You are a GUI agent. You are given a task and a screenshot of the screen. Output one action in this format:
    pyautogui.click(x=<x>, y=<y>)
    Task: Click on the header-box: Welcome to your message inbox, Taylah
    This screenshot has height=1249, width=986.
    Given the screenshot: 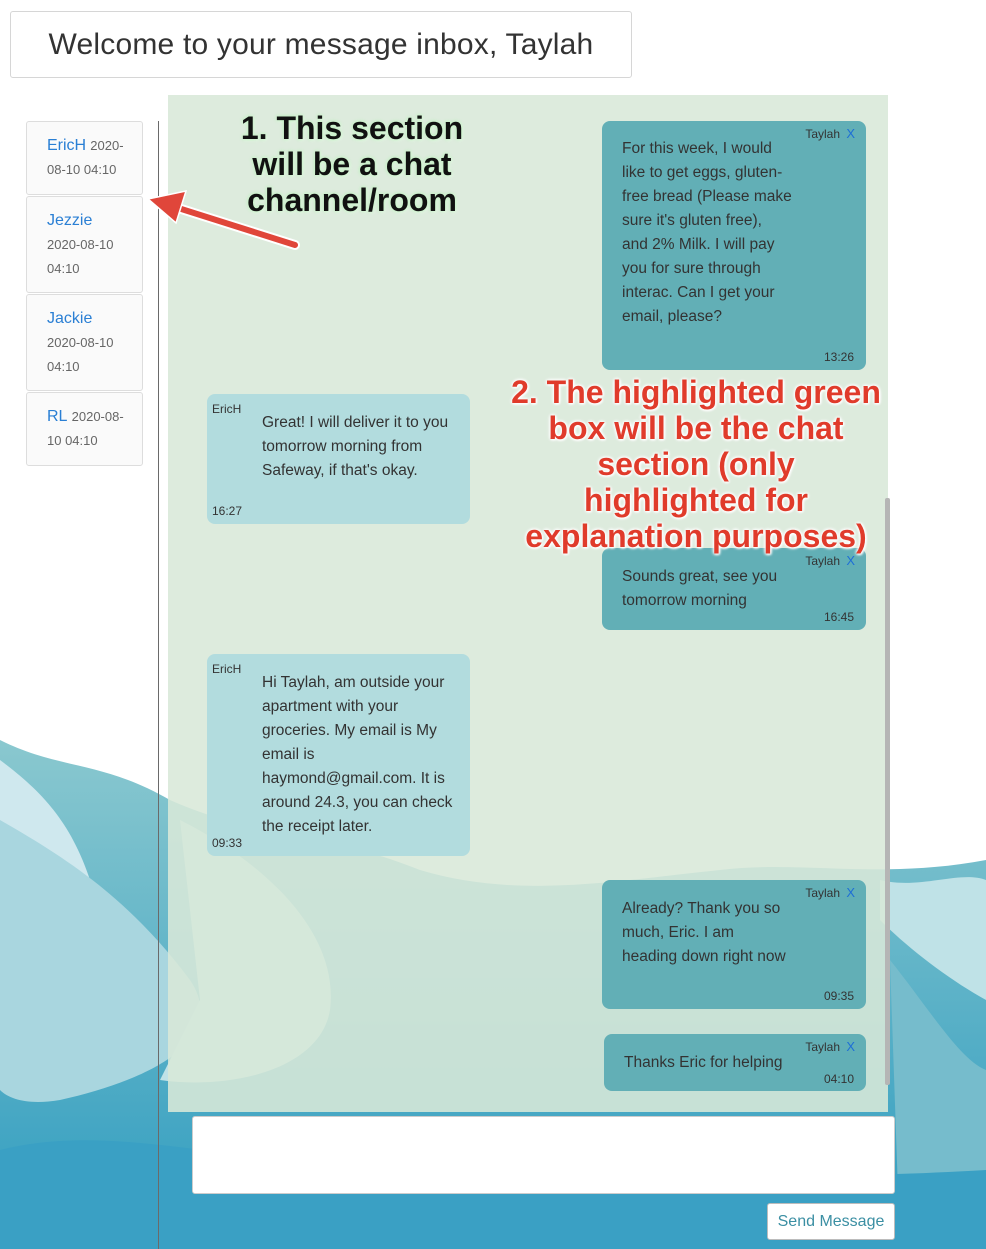 What is the action you would take?
    pyautogui.click(x=321, y=44)
    